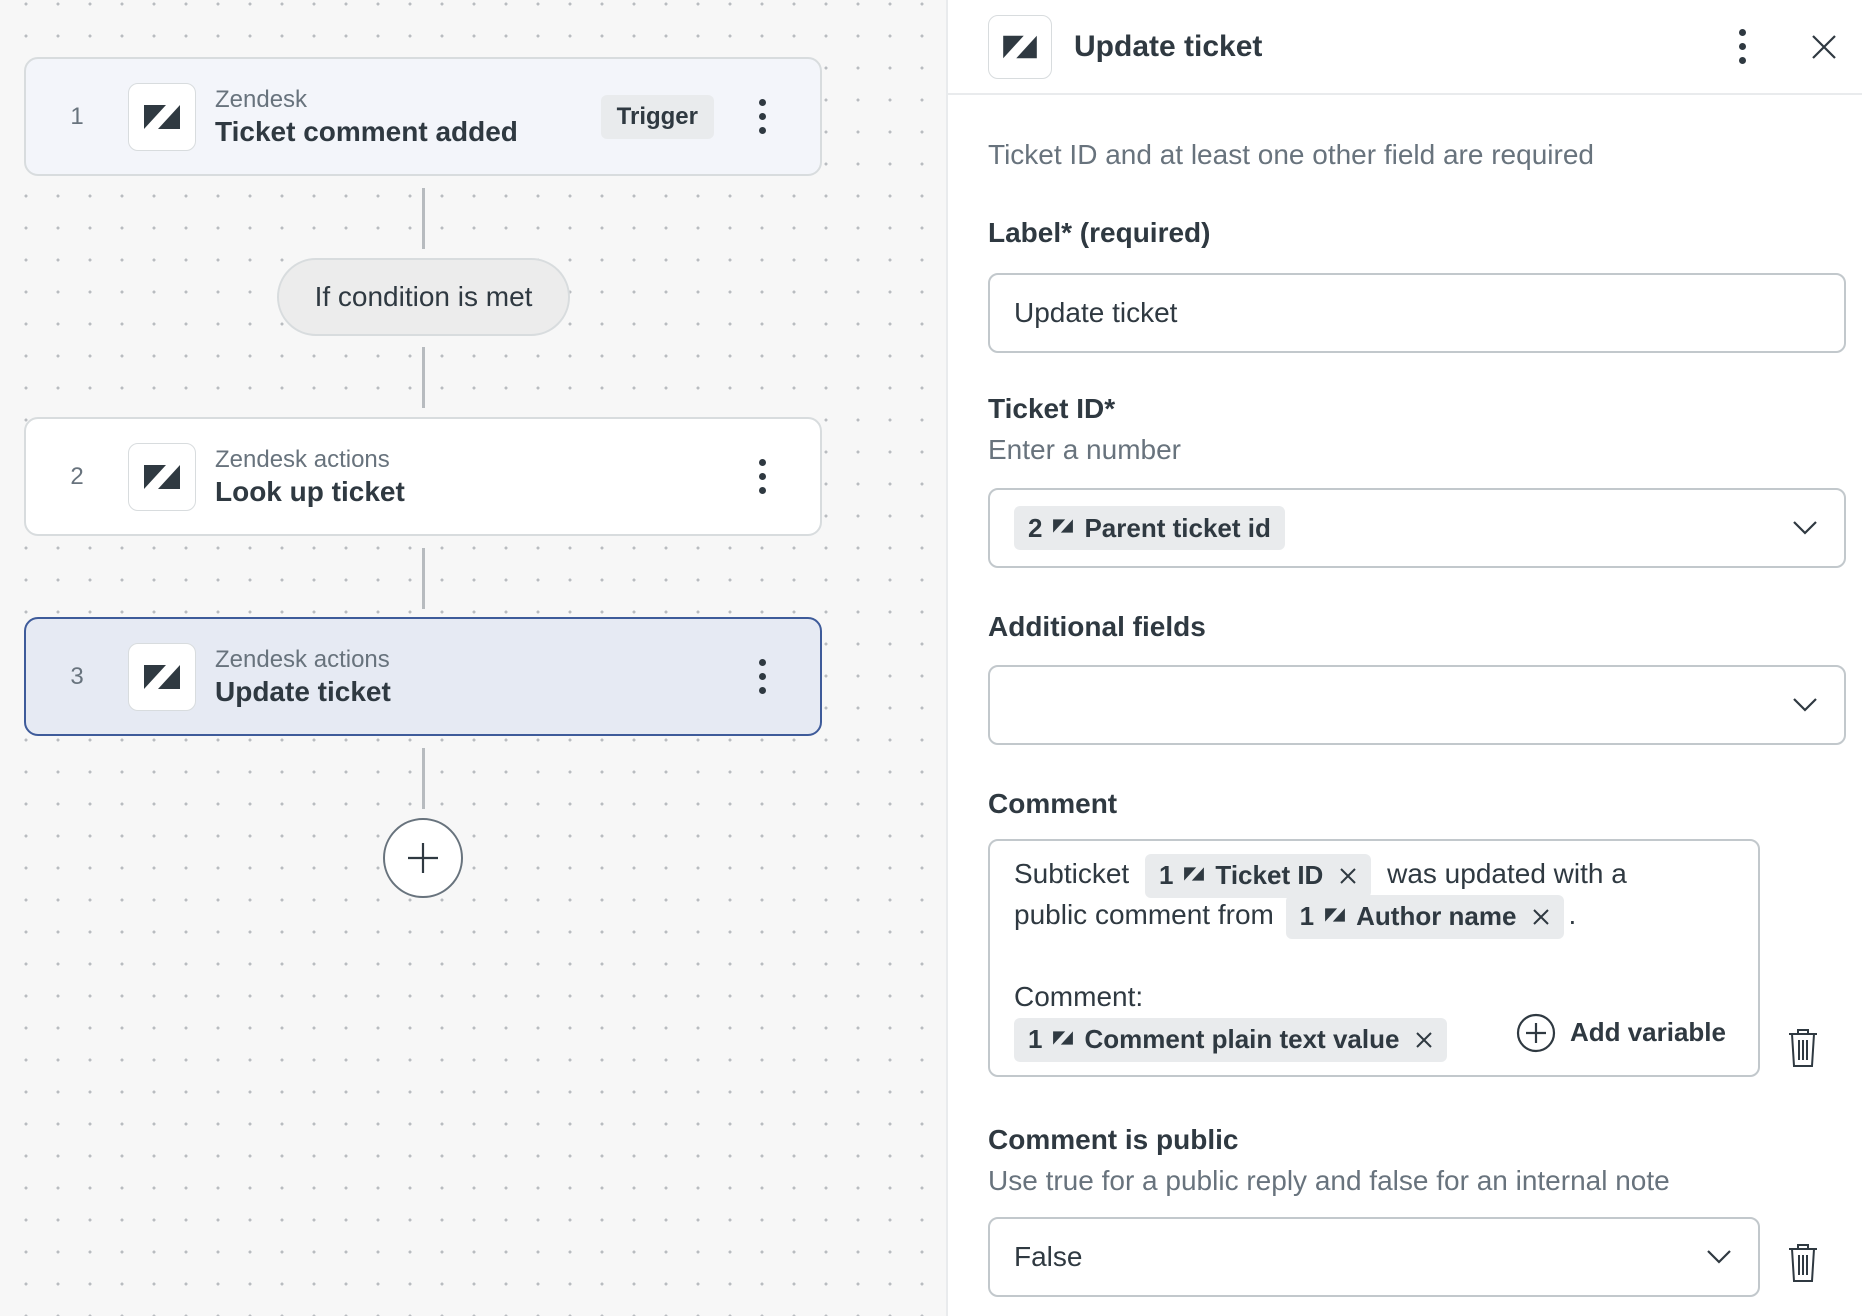 The height and width of the screenshot is (1316, 1862). I want to click on comment-text: Comment:, so click(1079, 996).